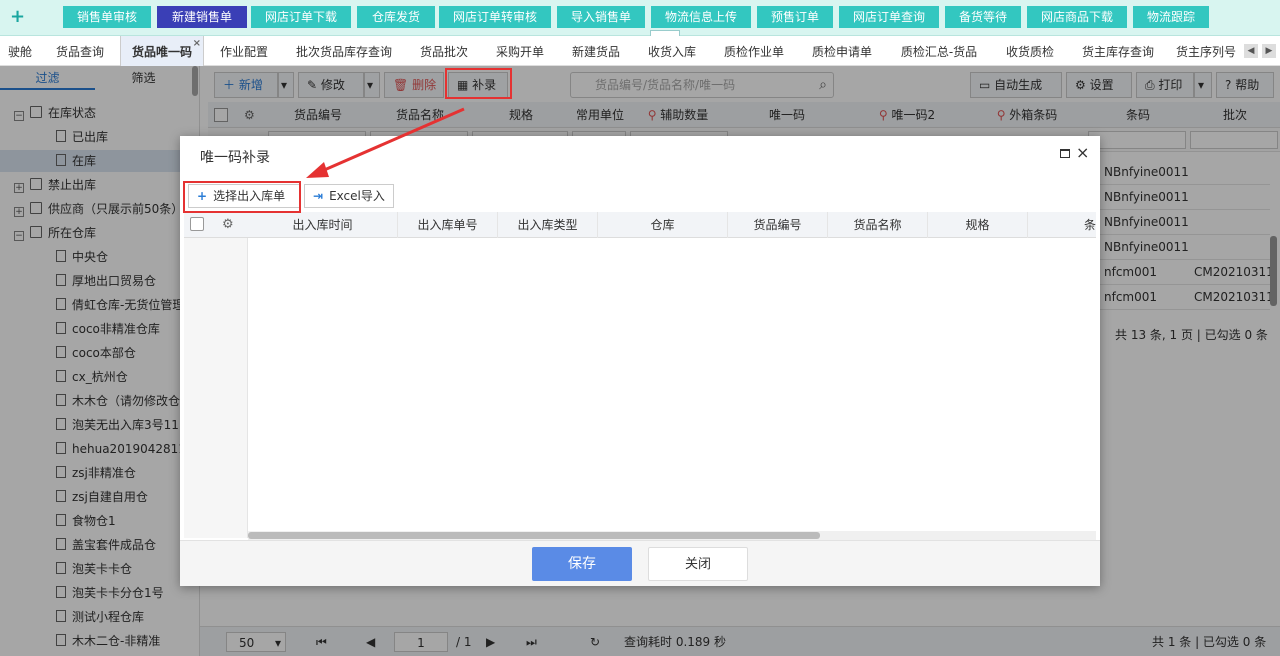 This screenshot has width=1280, height=656. Describe the element at coordinates (548, 225) in the screenshot. I see `dialog-column-header: 出入库类型` at that location.